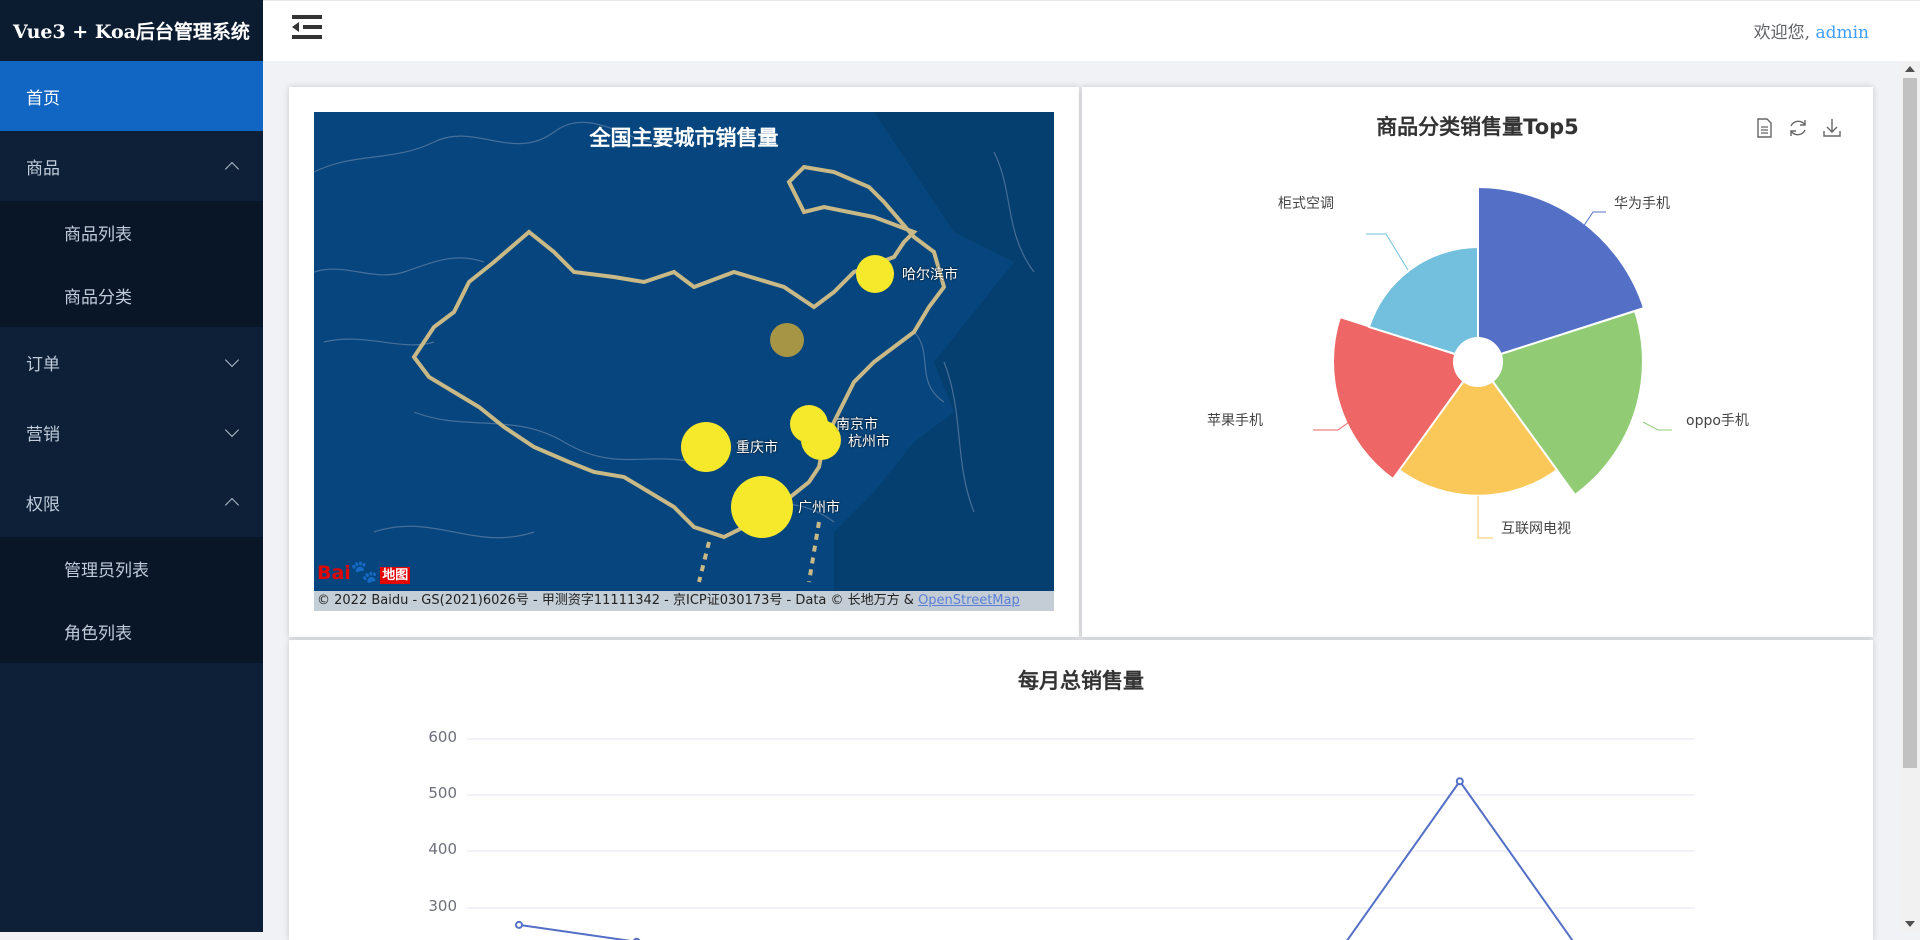 This screenshot has width=1920, height=940. Describe the element at coordinates (131, 568) in the screenshot. I see `sidebar-item-admin-list: 管理员列表` at that location.